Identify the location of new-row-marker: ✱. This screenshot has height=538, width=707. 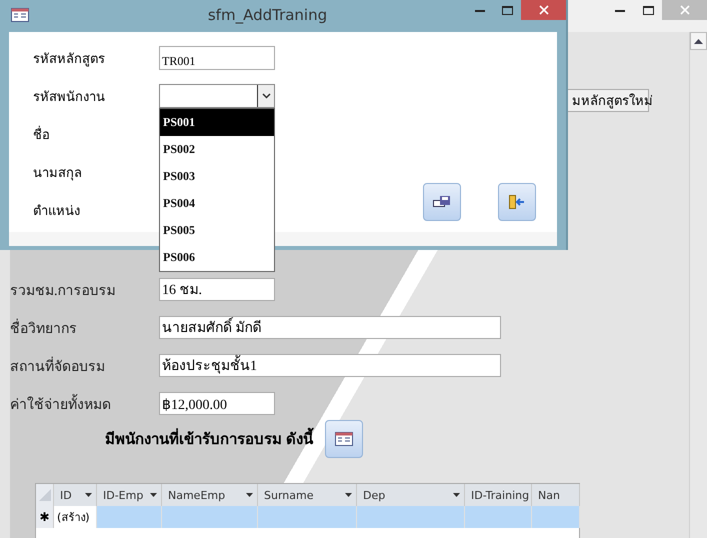
(45, 517).